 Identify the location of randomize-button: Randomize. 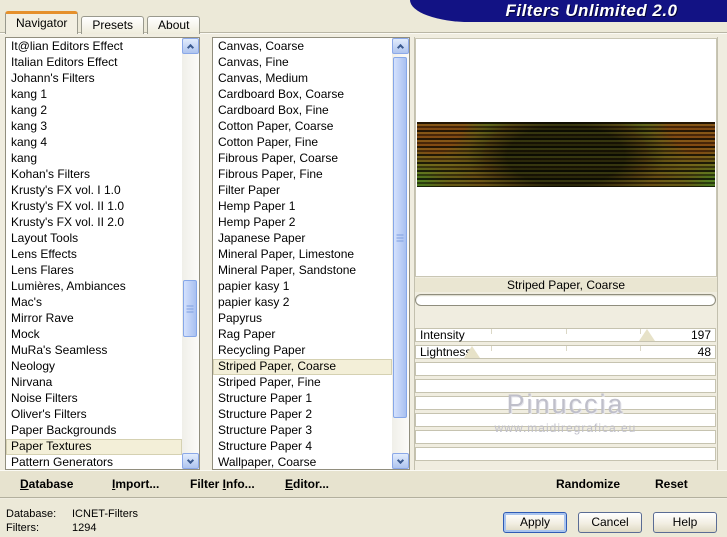
(588, 484).